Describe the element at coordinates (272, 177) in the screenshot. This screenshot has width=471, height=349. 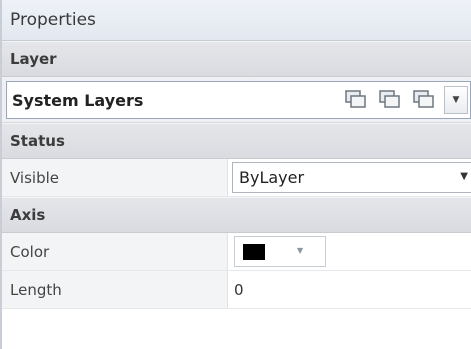
I see `visible-select-value: ByLayer` at that location.